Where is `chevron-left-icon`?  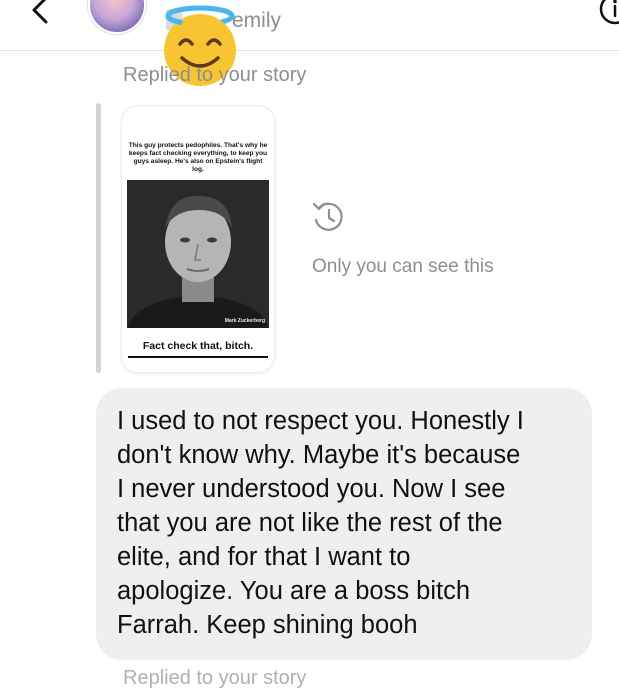 chevron-left-icon is located at coordinates (41, 12).